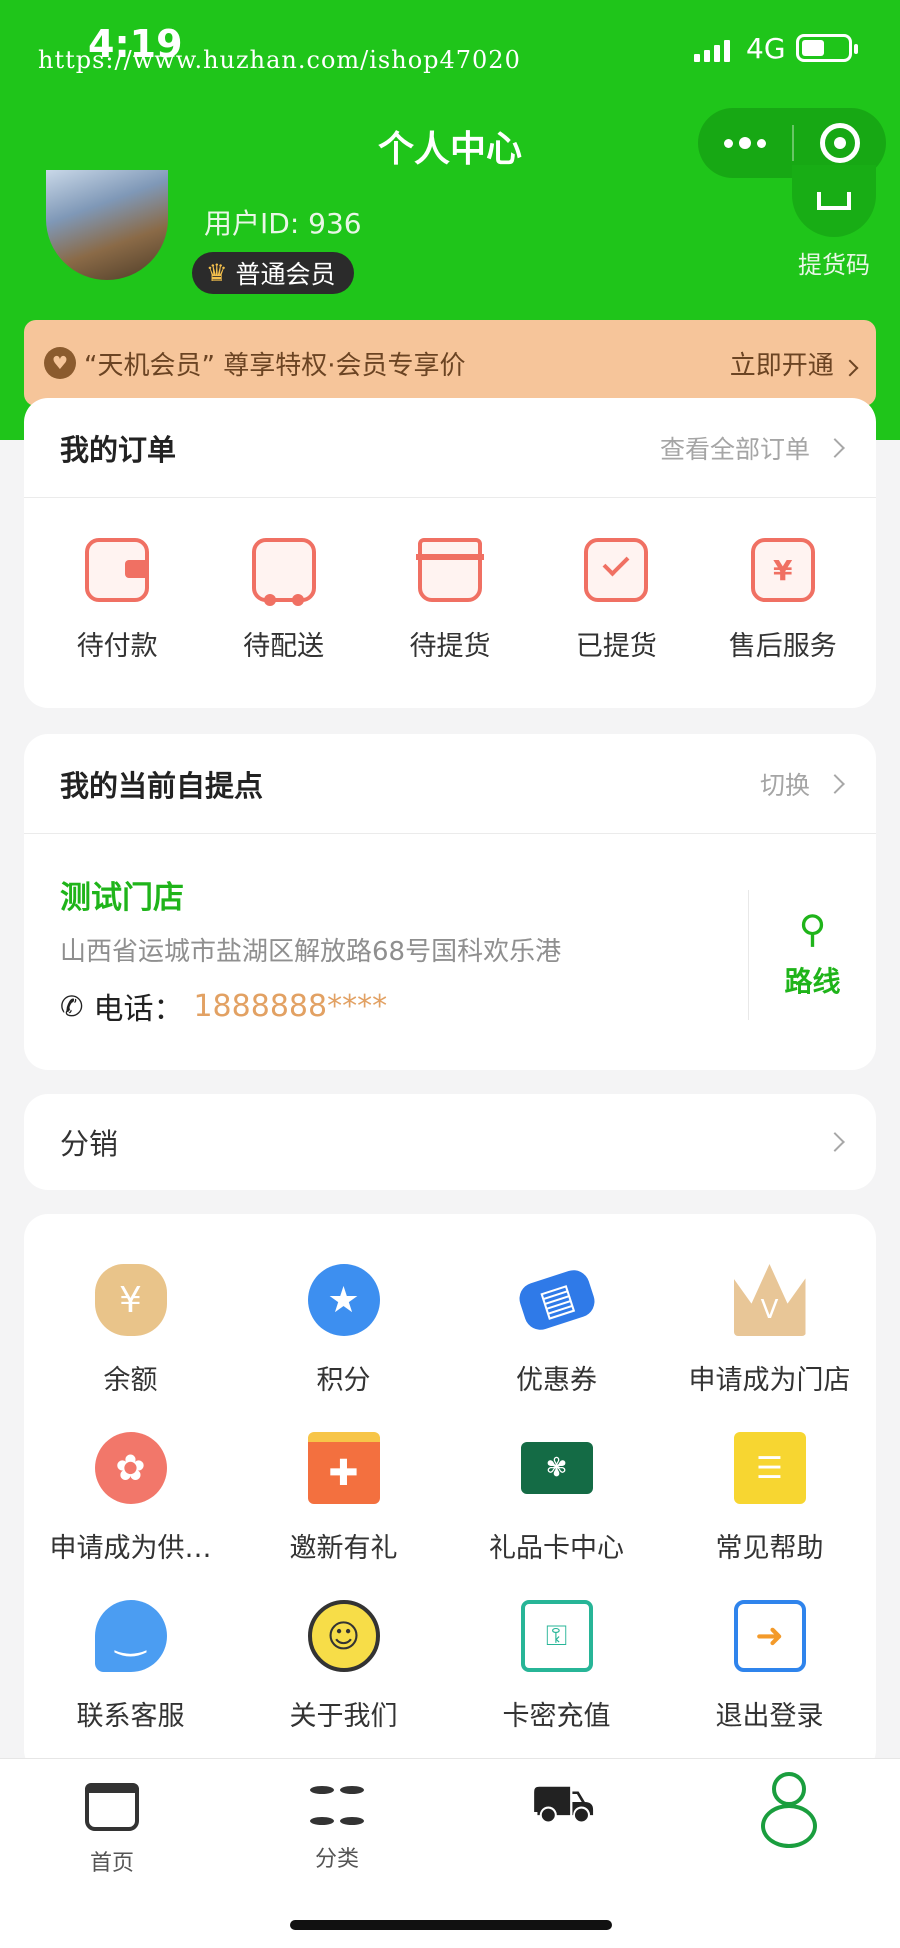 Image resolution: width=900 pixels, height=1948 pixels. Describe the element at coordinates (769, 1716) in the screenshot. I see `service-label: 退出登录` at that location.